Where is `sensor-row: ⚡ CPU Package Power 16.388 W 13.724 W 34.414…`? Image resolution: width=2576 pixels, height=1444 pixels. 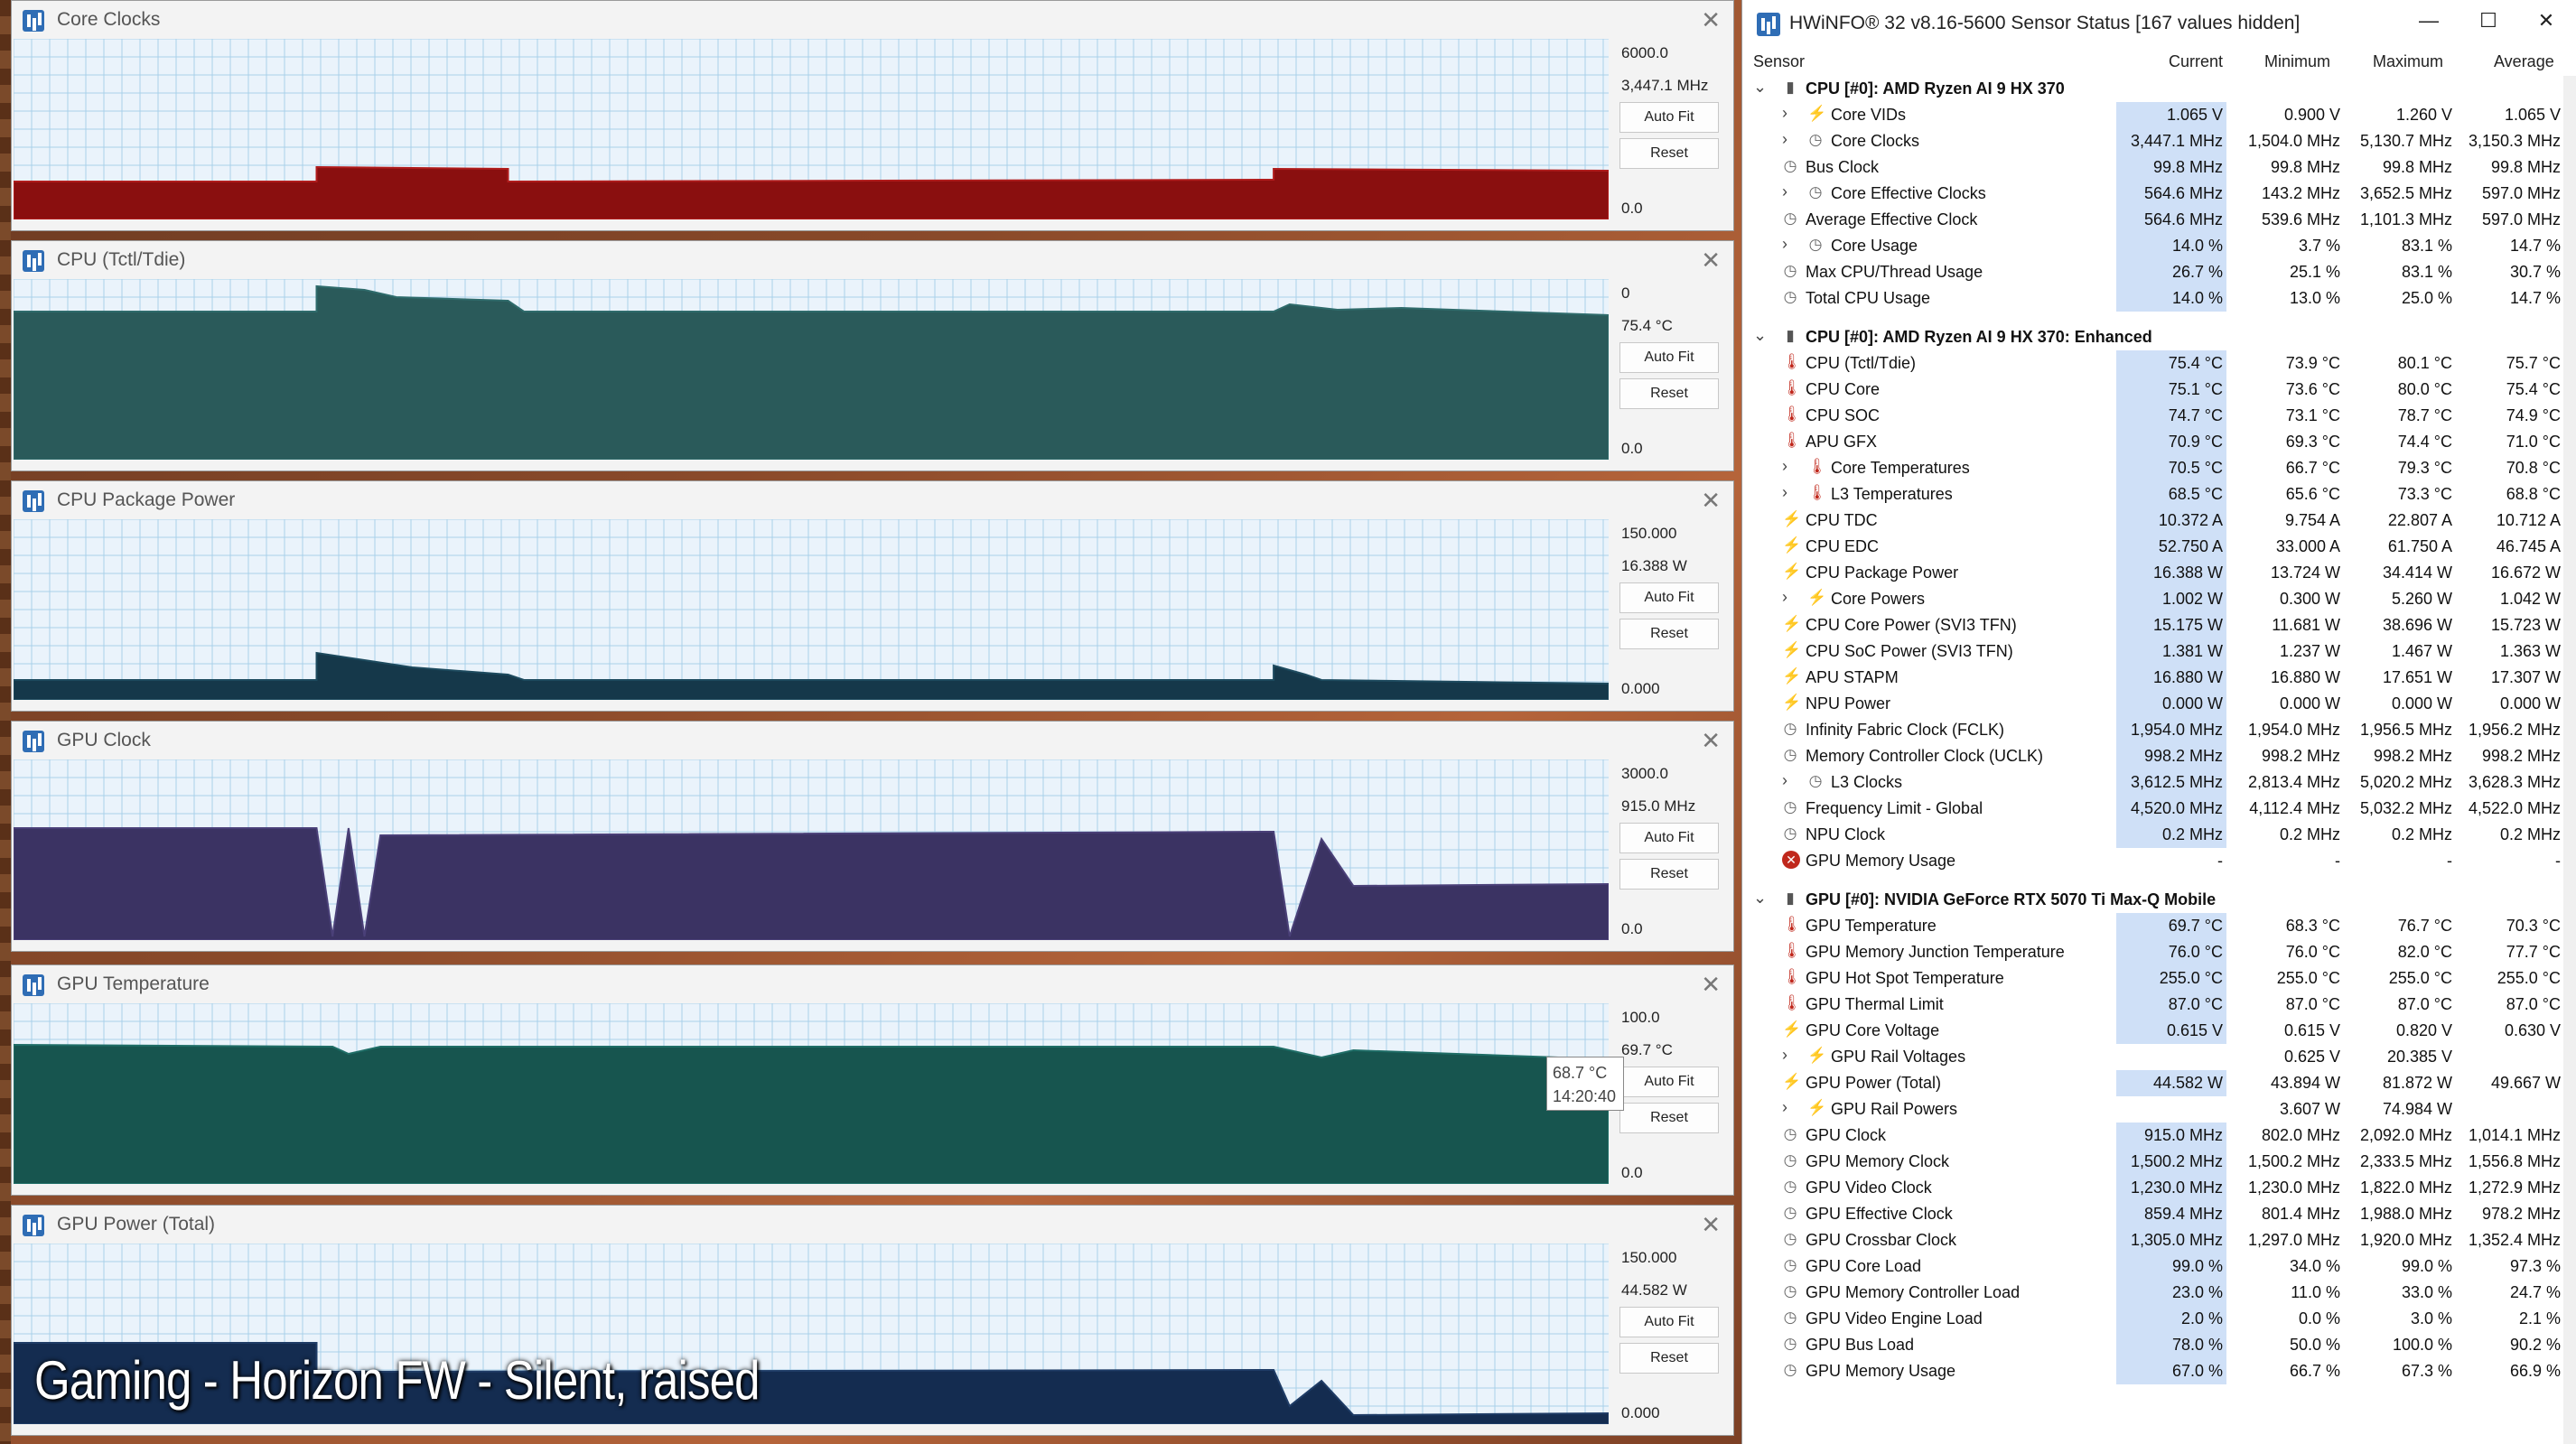
sensor-row: ⚡ CPU Package Power 16.388 W 13.724 W 34.414… is located at coordinates (2159, 573).